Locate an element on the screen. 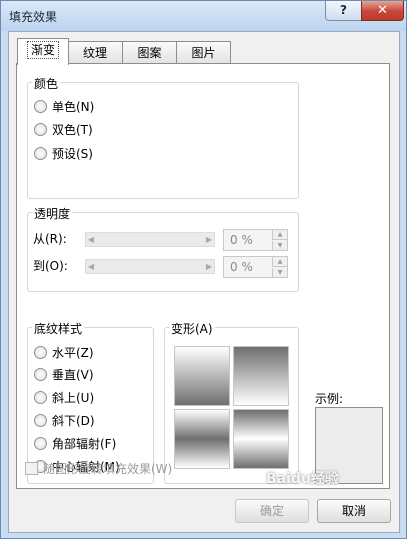 The height and width of the screenshot is (539, 407). help-button: ? is located at coordinates (343, 11).